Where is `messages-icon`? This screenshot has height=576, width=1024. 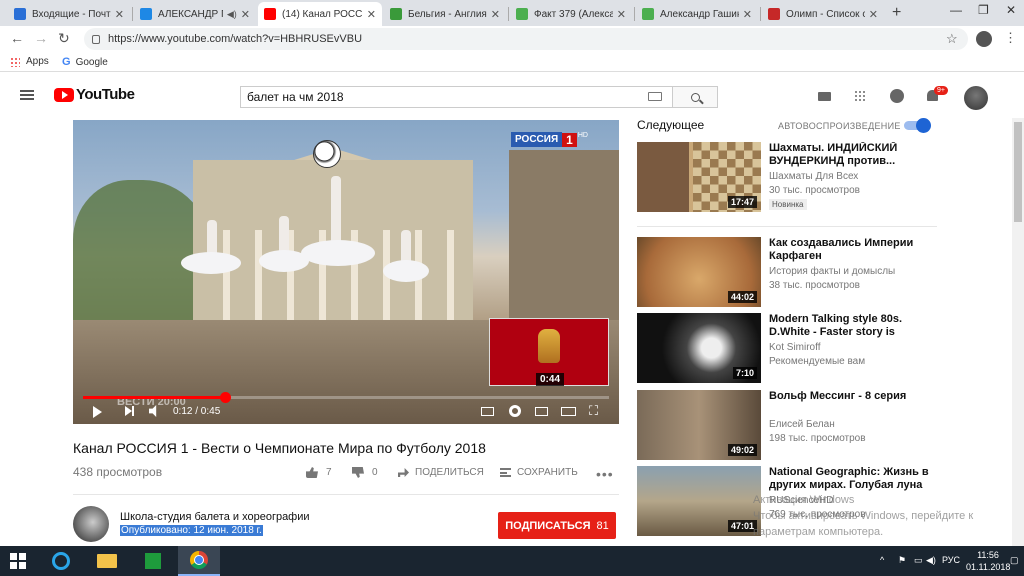
messages-icon is located at coordinates (897, 96).